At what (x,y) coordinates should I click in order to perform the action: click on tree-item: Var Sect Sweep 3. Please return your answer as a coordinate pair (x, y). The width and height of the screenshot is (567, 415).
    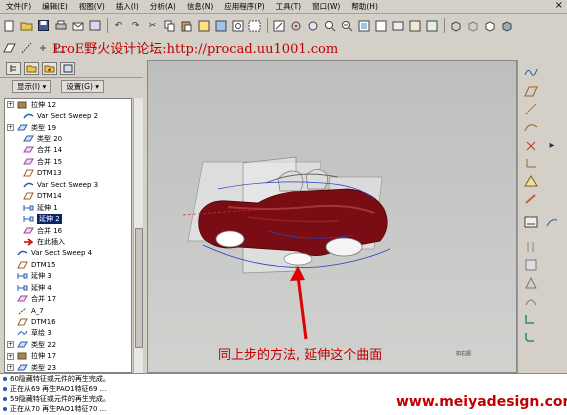
    Looking at the image, I should click on (68, 184).